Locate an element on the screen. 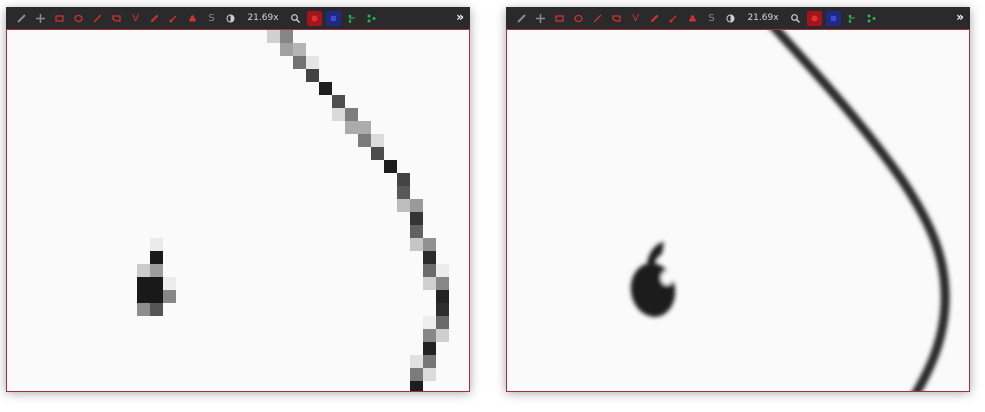  ink-blob is located at coordinates (653, 279).